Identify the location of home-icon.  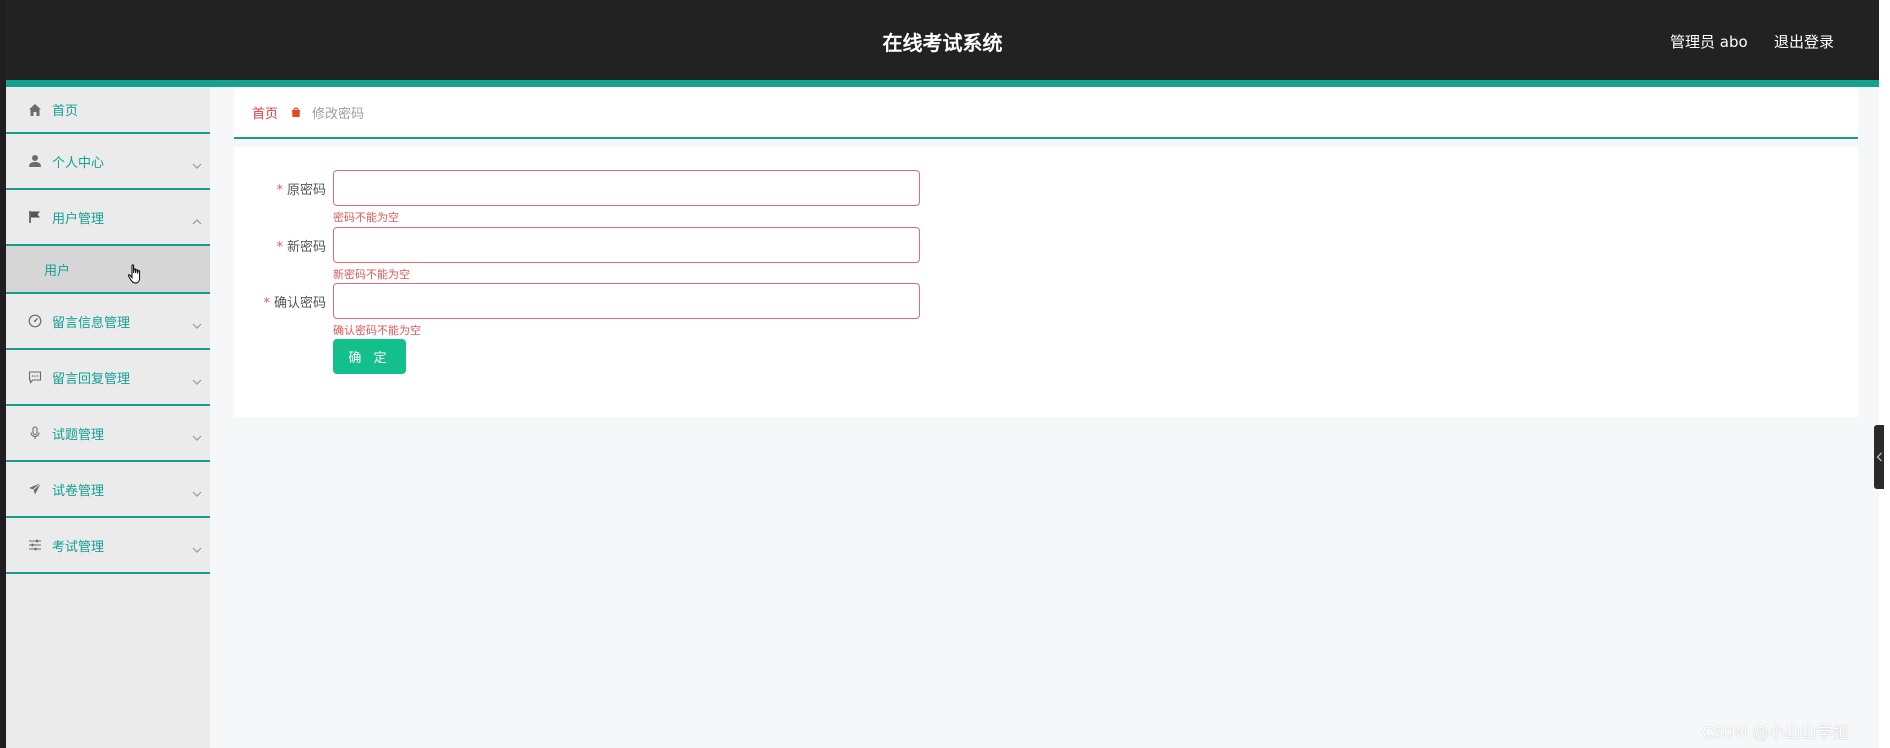
(35, 110).